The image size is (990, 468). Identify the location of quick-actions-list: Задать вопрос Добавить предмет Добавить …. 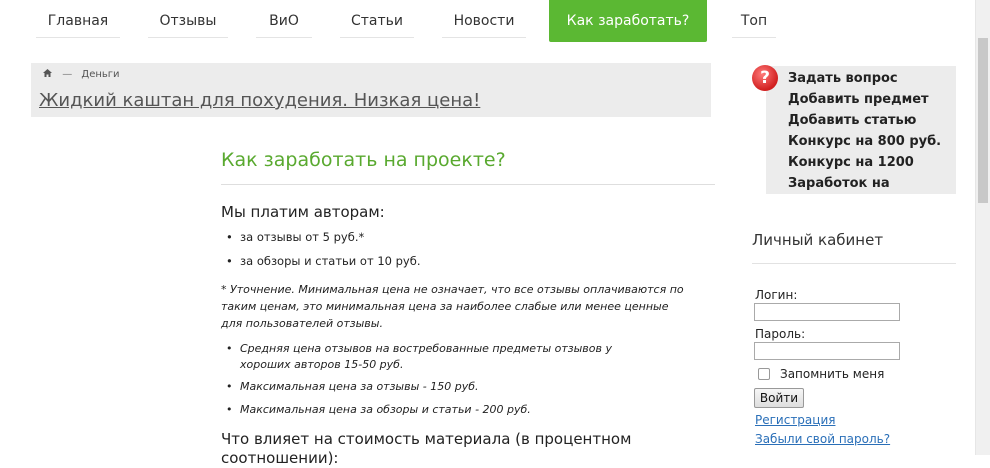
(864, 131).